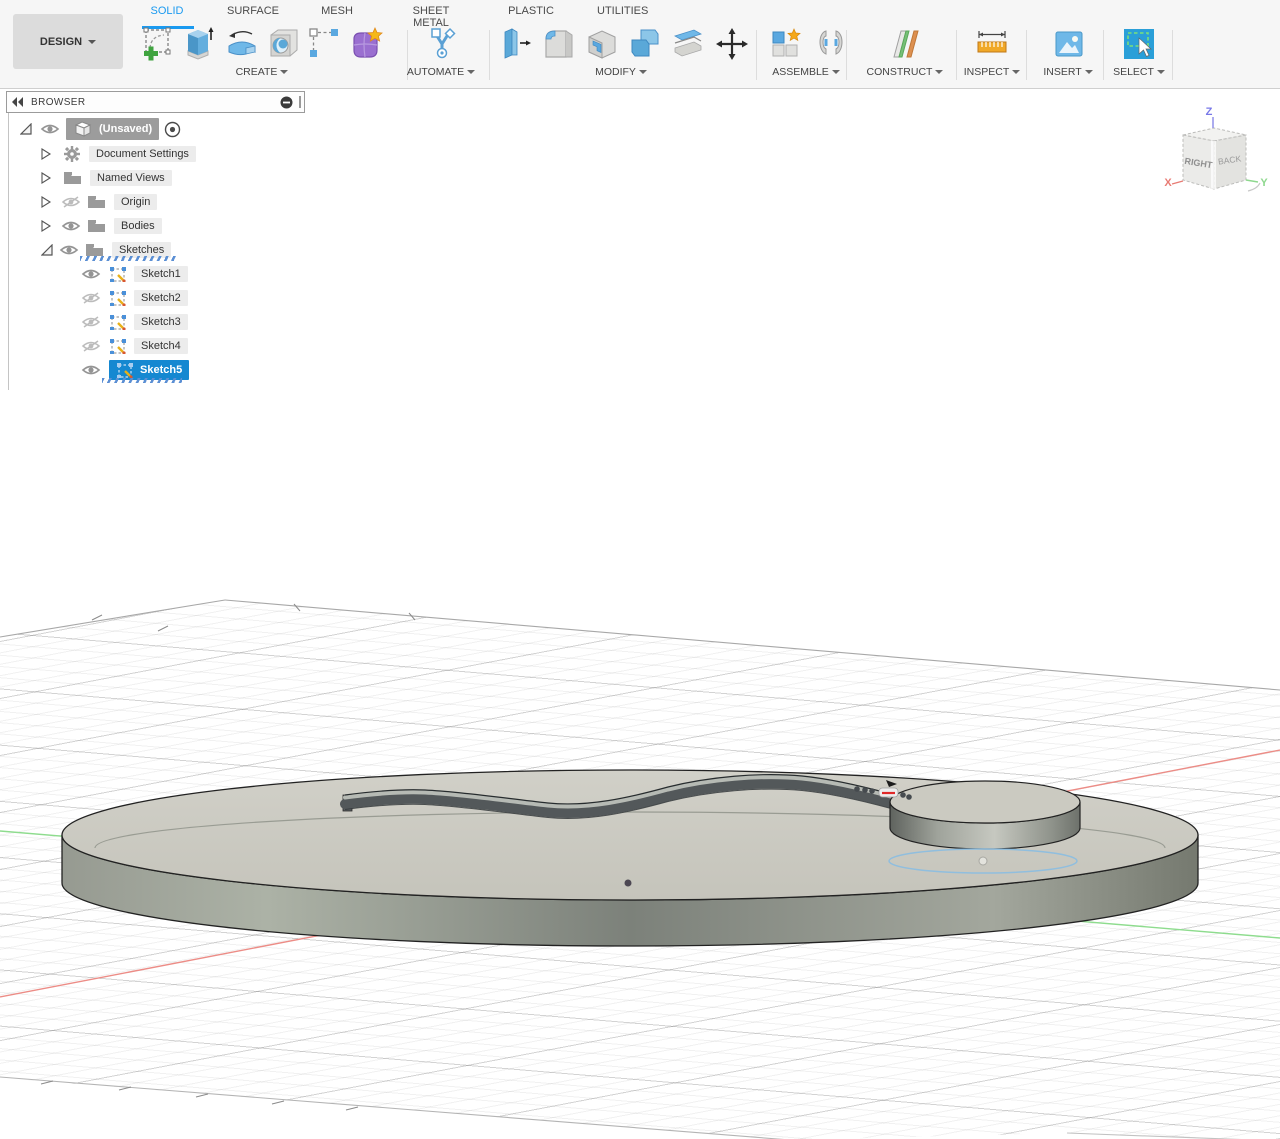 The image size is (1280, 1139). I want to click on tree-row-bodies: Bodies, so click(101, 226).